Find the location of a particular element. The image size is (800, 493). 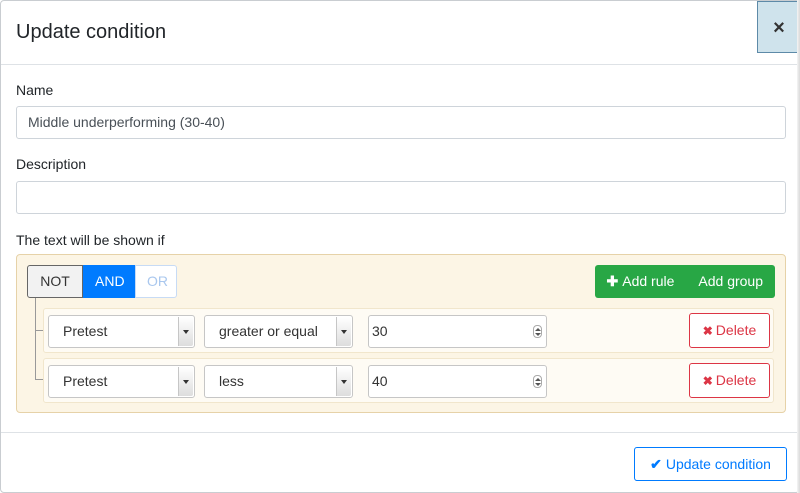

rule-operator-value: less is located at coordinates (231, 381).